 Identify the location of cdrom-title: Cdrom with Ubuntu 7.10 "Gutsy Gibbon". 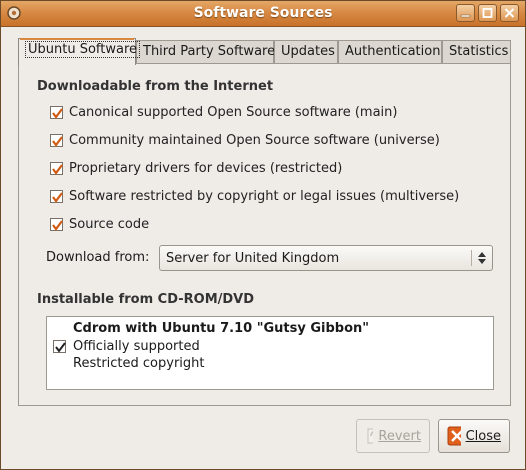
(221, 328).